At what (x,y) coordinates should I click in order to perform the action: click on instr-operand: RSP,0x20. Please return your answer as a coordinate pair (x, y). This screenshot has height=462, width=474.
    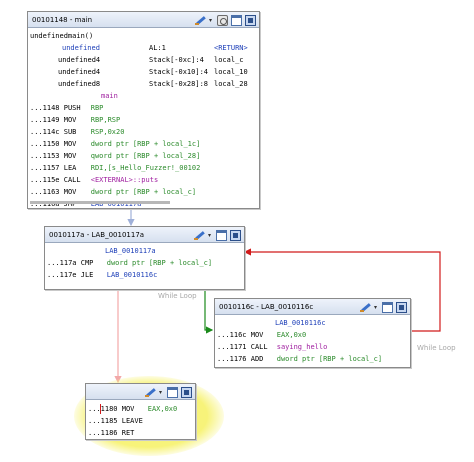
    Looking at the image, I should click on (107, 132).